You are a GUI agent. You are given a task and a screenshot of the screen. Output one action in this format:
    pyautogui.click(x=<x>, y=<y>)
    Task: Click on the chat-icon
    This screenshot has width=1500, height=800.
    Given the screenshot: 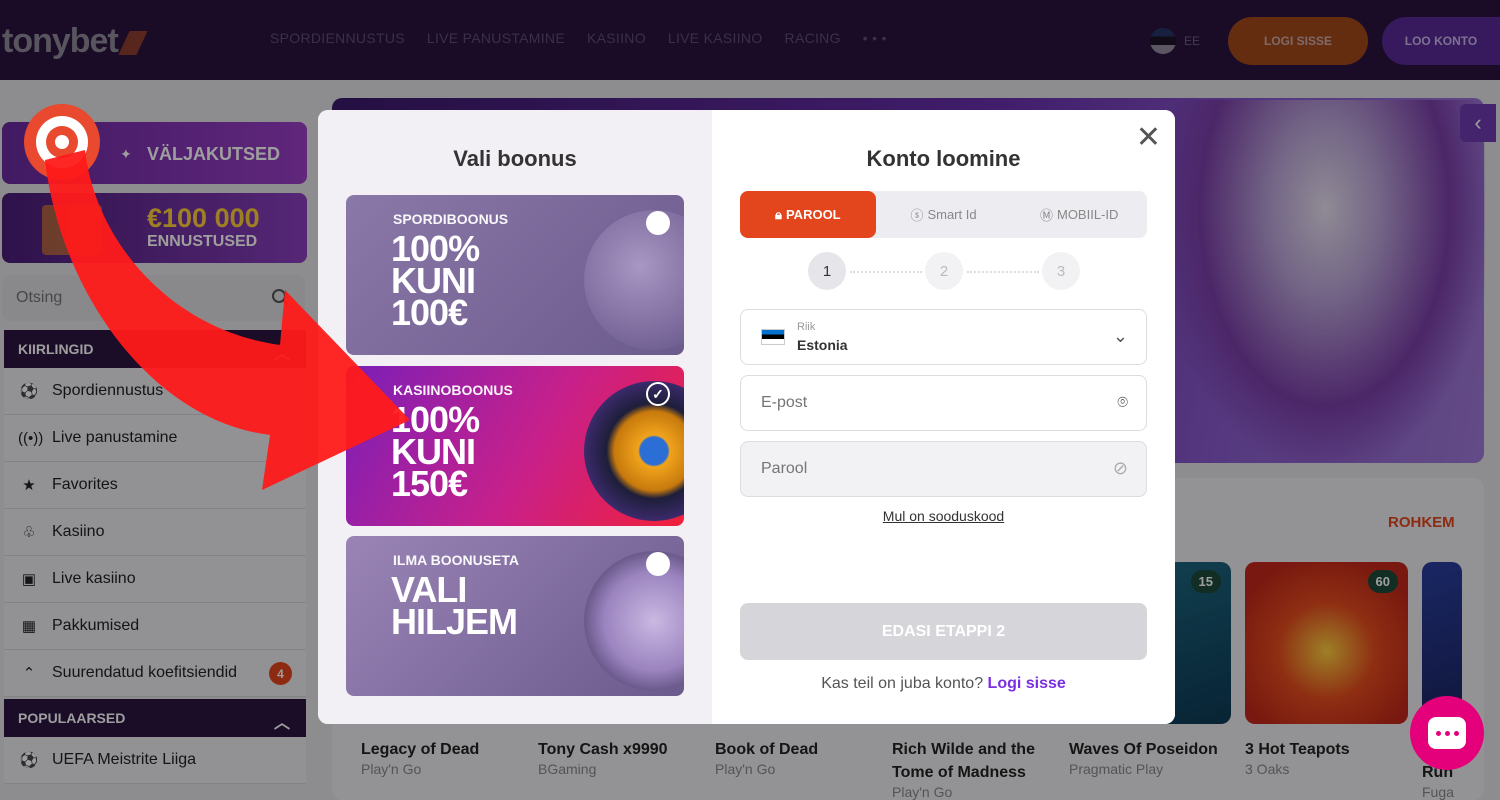 What is the action you would take?
    pyautogui.click(x=1447, y=733)
    